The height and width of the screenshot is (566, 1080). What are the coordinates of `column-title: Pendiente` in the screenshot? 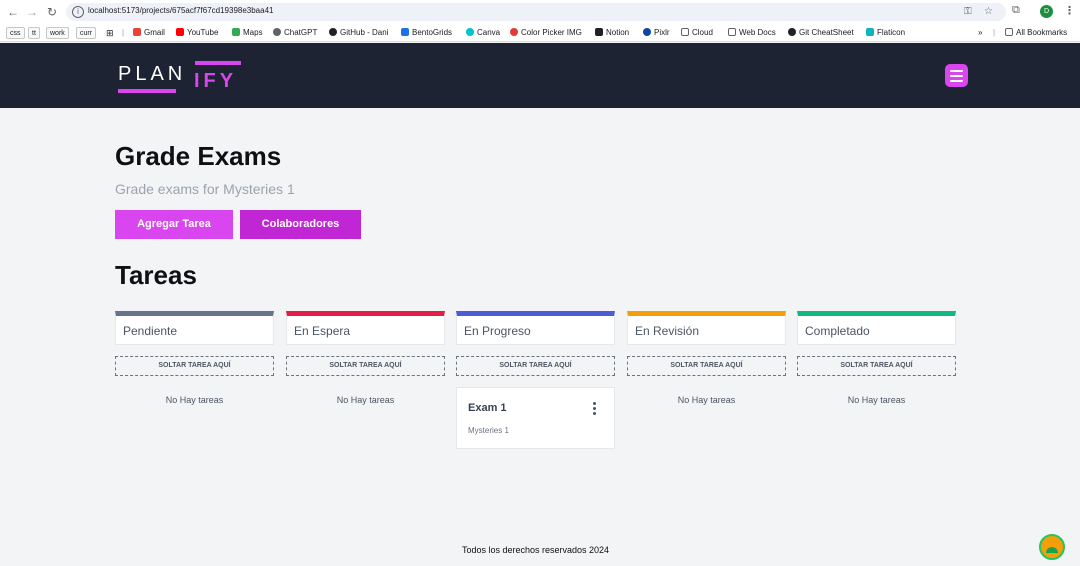 It's located at (150, 331).